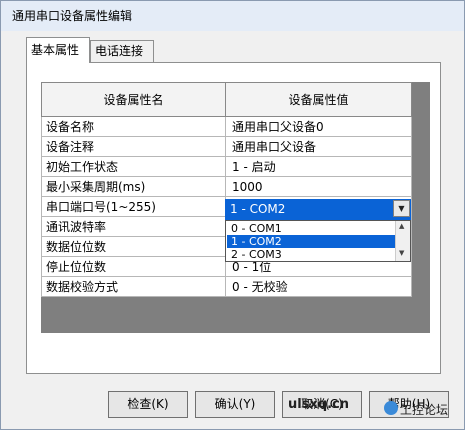  Describe the element at coordinates (424, 410) in the screenshot. I see `watermark-forum: 工控论坛` at that location.